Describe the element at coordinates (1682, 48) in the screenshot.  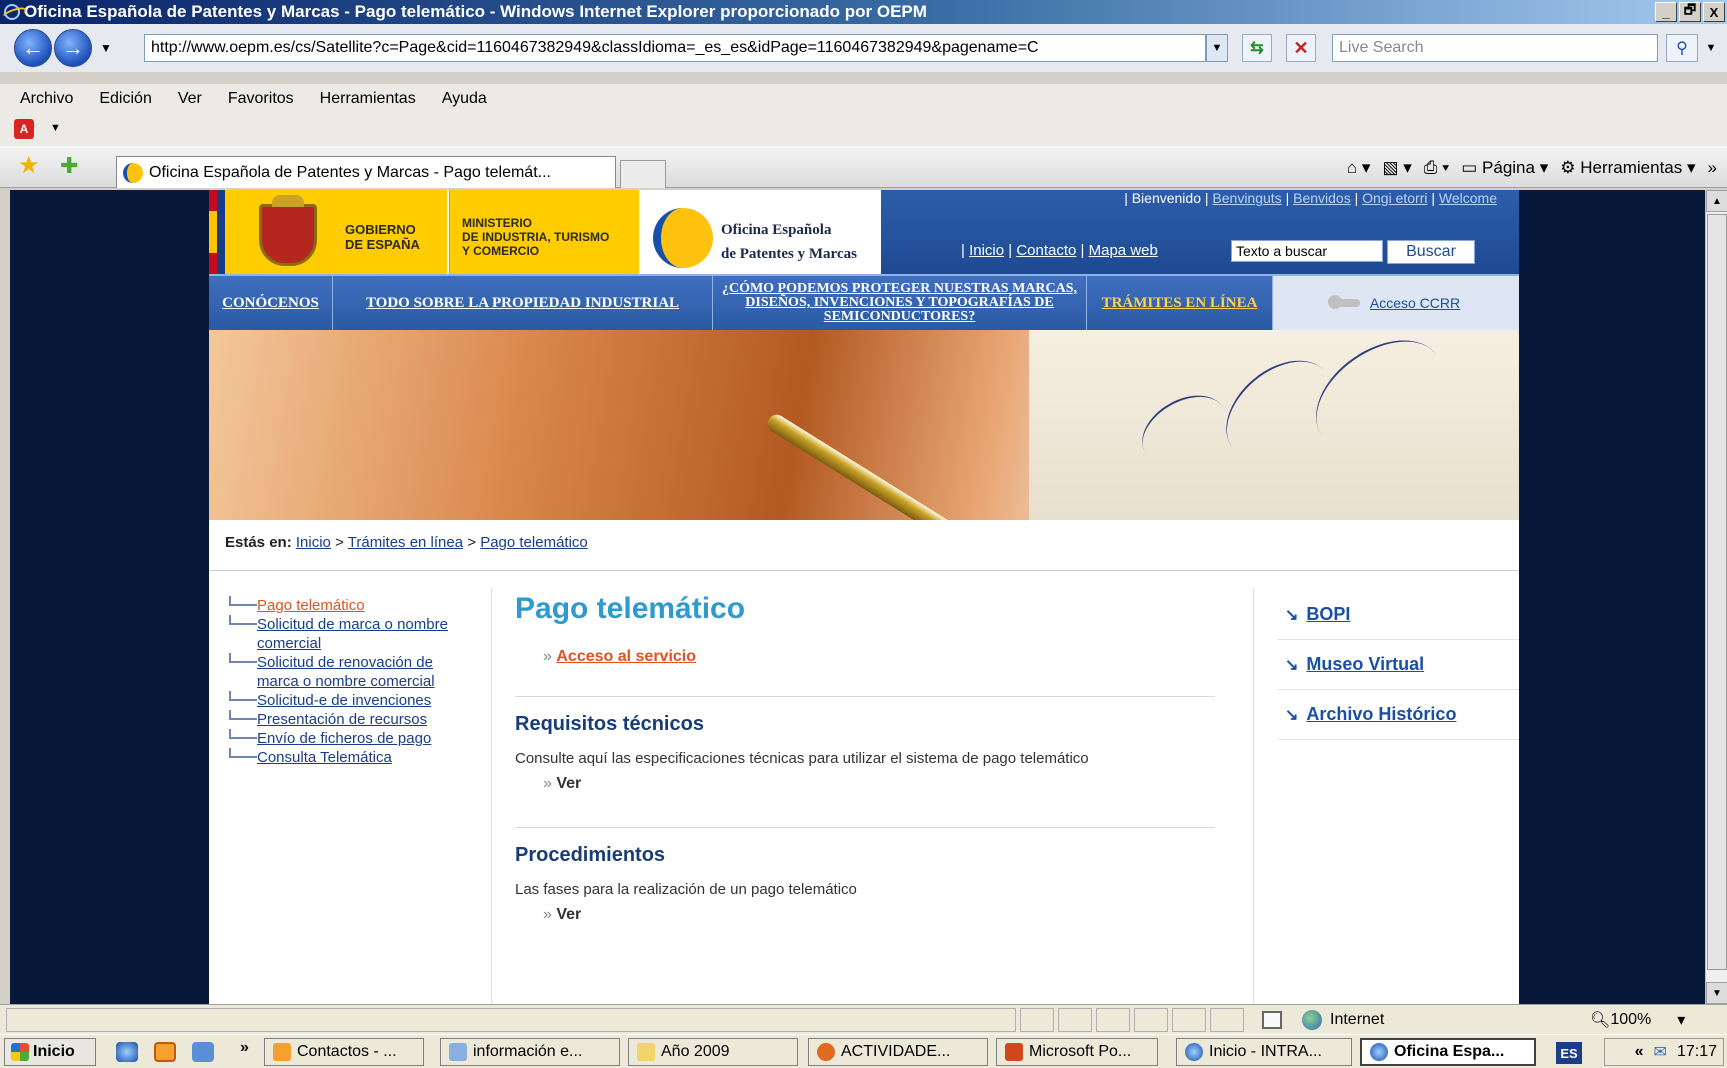
I see `search-icon: ⚲` at that location.